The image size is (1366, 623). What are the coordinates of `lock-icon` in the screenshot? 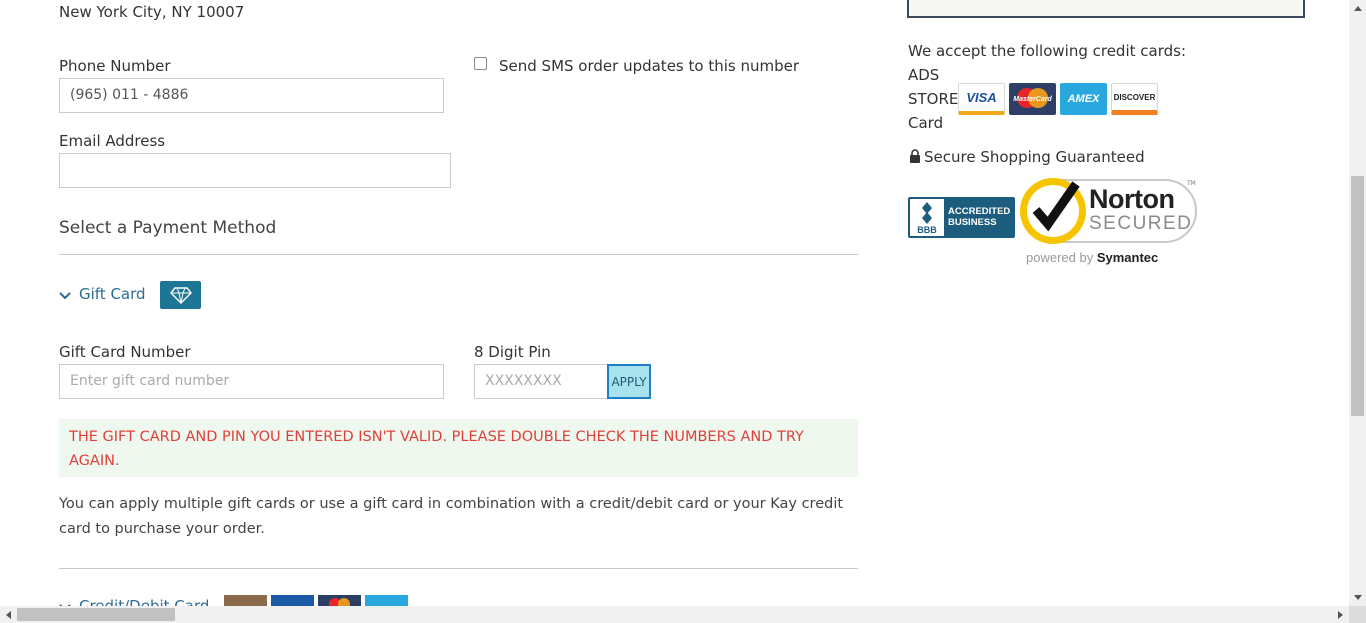 It's located at (915, 155).